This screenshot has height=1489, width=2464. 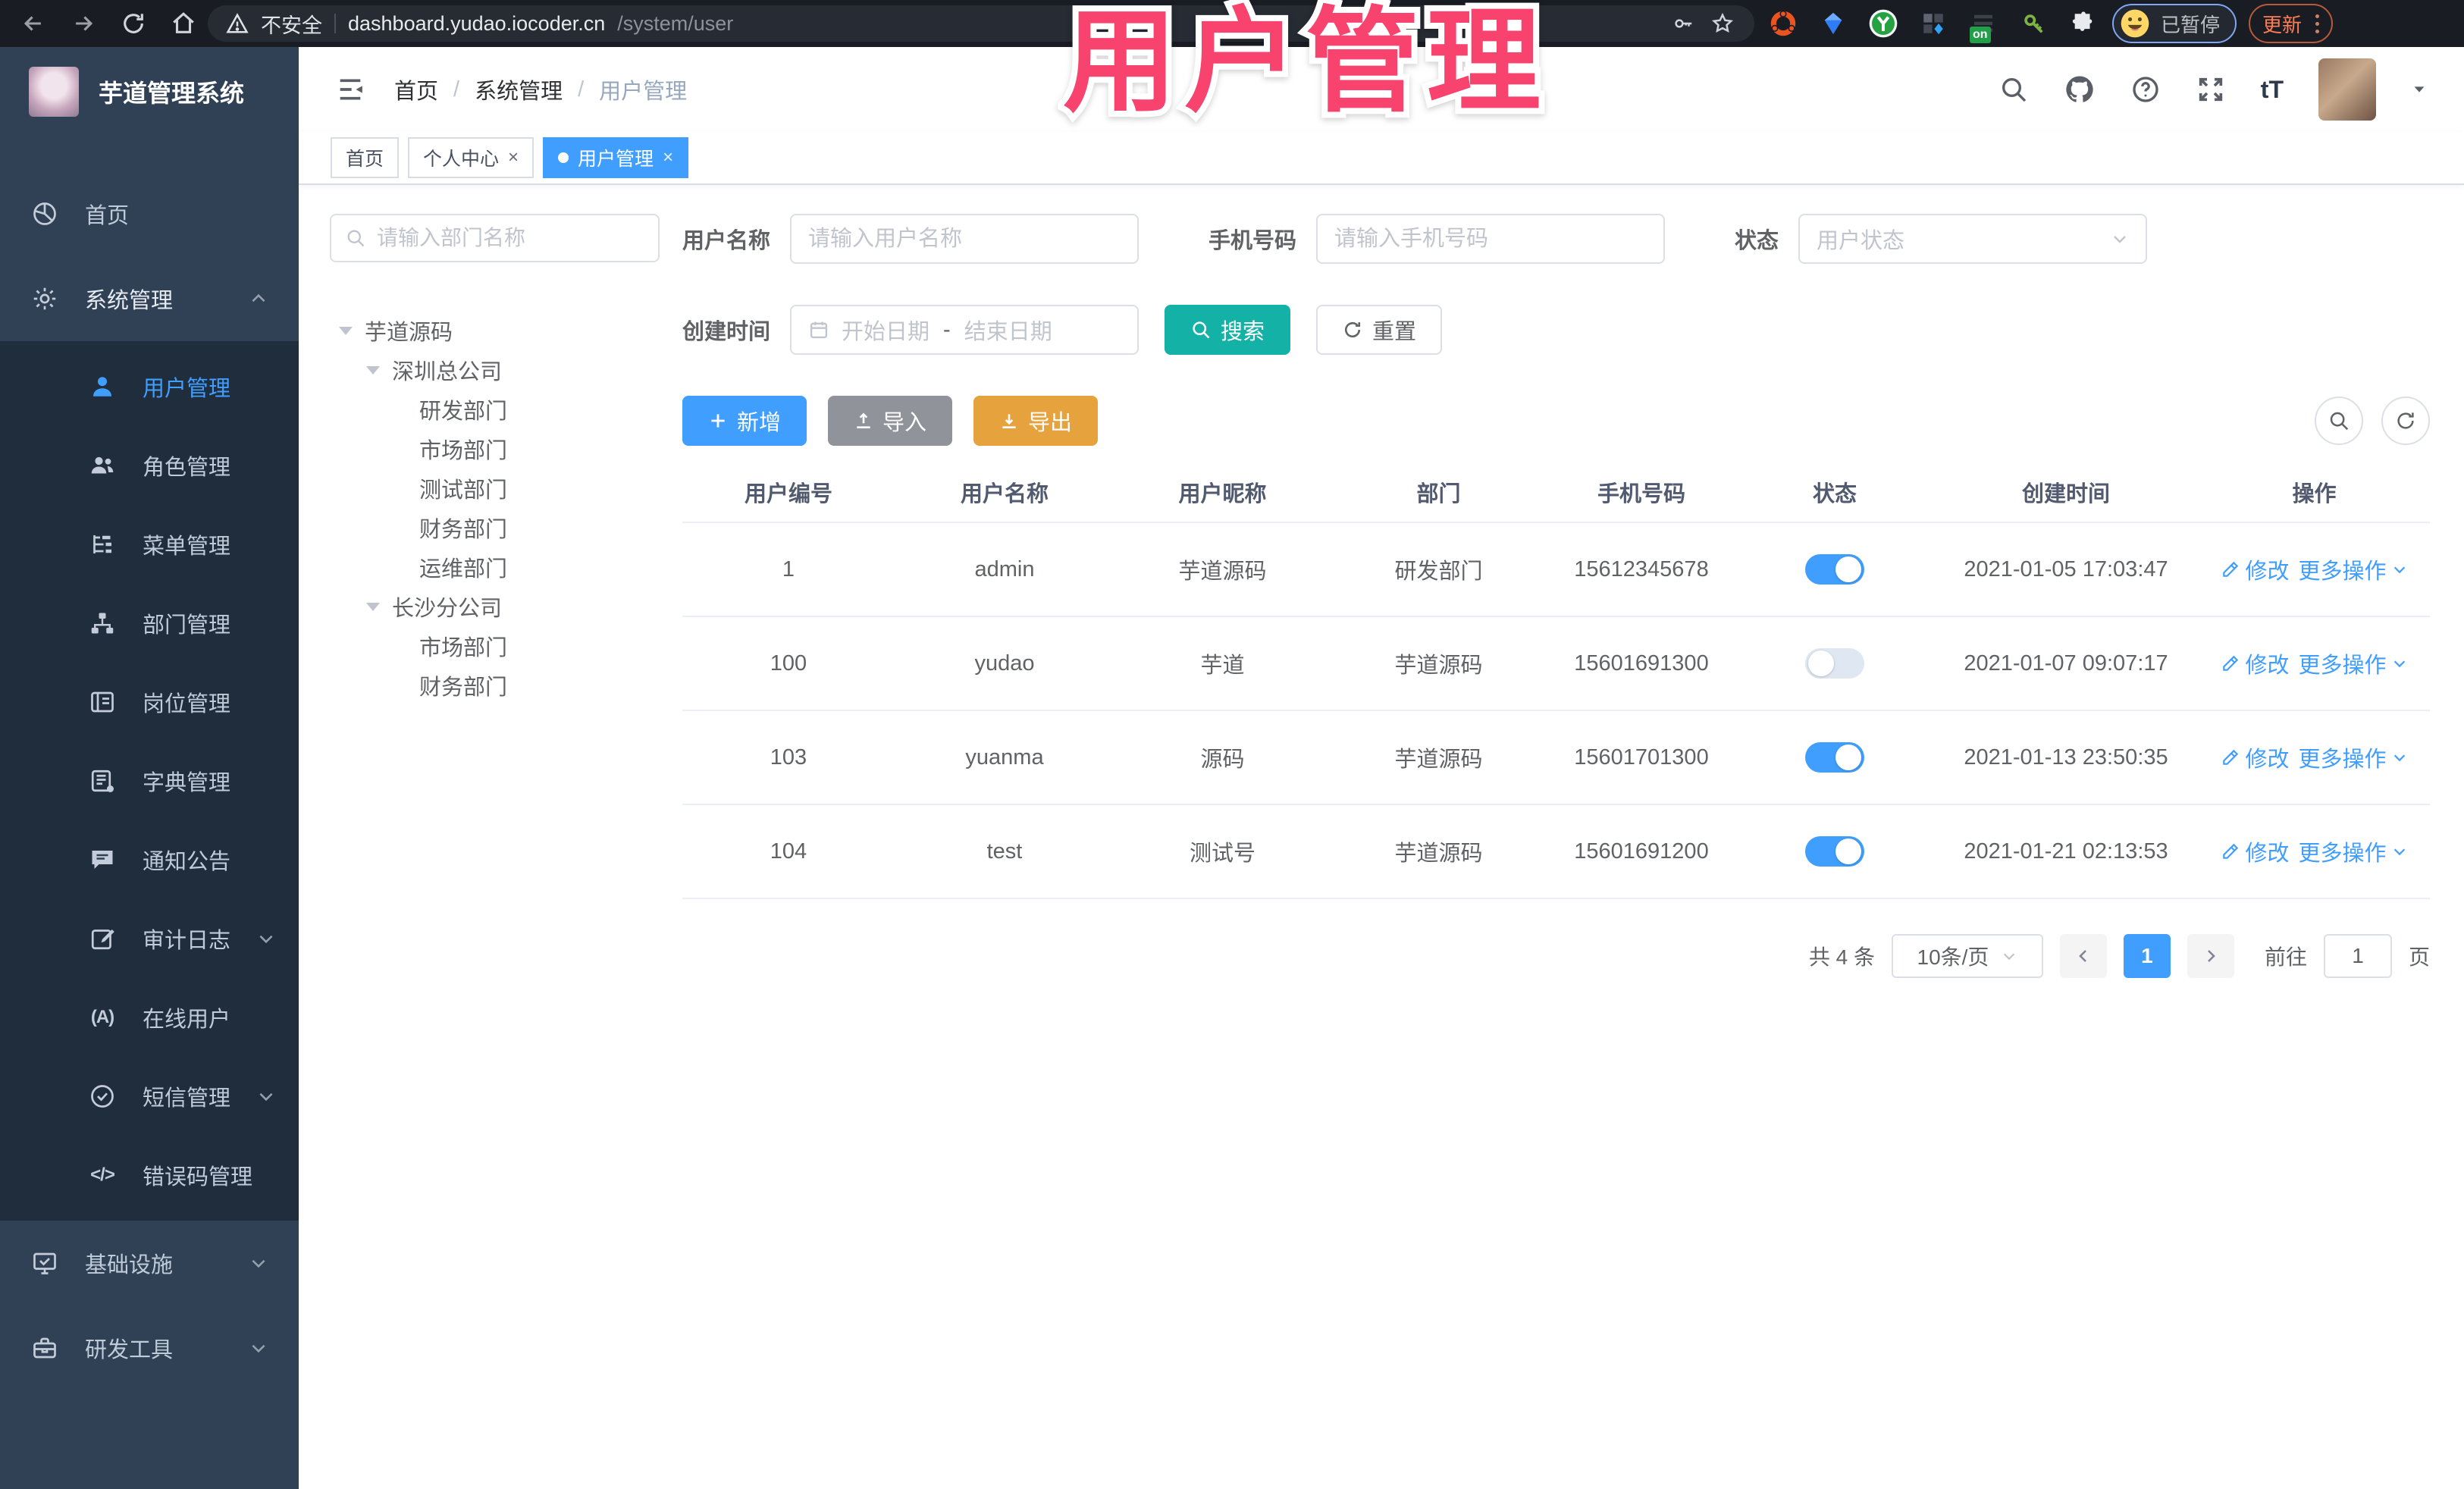 What do you see at coordinates (2083, 23) in the screenshot?
I see `extension-puzzle-icon` at bounding box center [2083, 23].